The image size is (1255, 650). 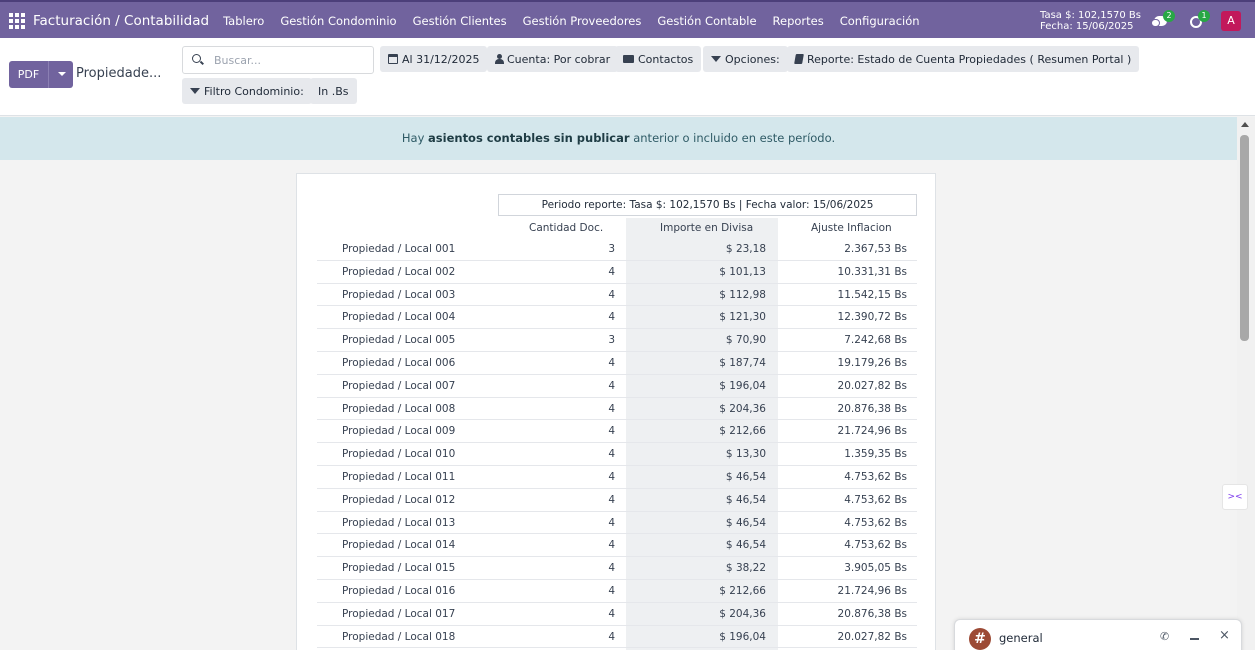 What do you see at coordinates (399, 317) in the screenshot?
I see `property-name-cell: Propiedad / Local 004` at bounding box center [399, 317].